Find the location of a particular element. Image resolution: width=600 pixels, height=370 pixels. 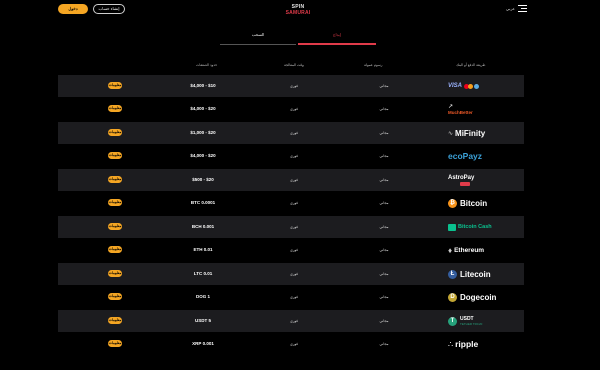

limits-value: BTC 0.0001 is located at coordinates (203, 202).